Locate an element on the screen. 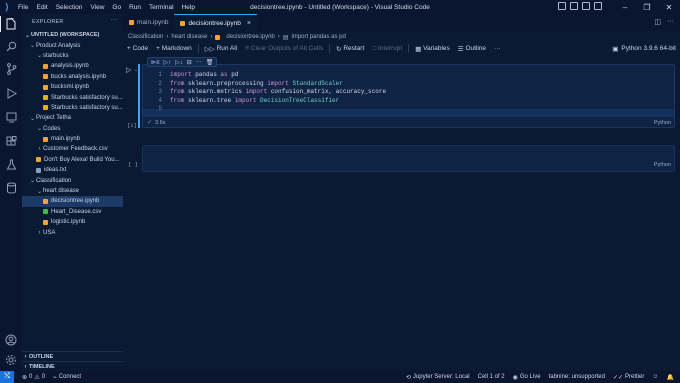 This screenshot has height=383, width=680. code-line: 5 is located at coordinates (266, 109).